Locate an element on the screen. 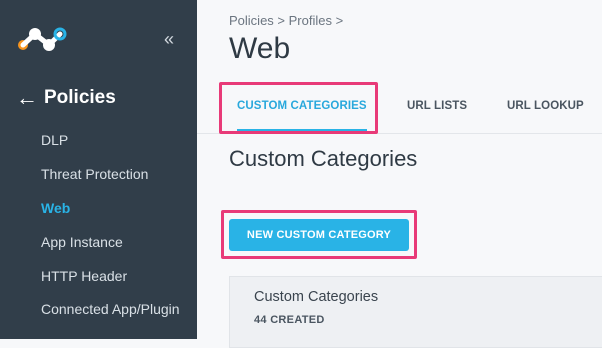 The height and width of the screenshot is (348, 602). sidebar-section-title: Policies is located at coordinates (80, 97).